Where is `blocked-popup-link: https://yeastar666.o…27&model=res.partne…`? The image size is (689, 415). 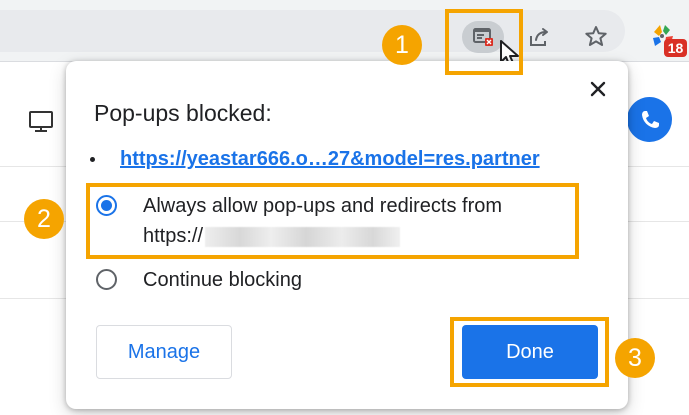 blocked-popup-link: https://yeastar666.o…27&model=res.partne… is located at coordinates (330, 159).